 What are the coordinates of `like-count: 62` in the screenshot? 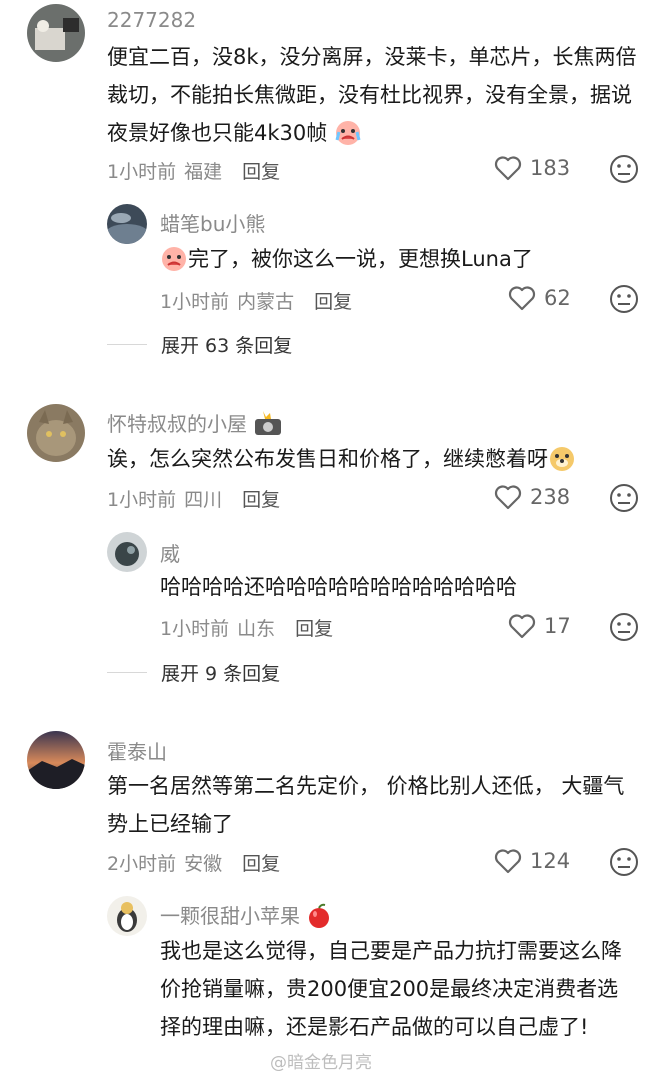 It's located at (557, 298).